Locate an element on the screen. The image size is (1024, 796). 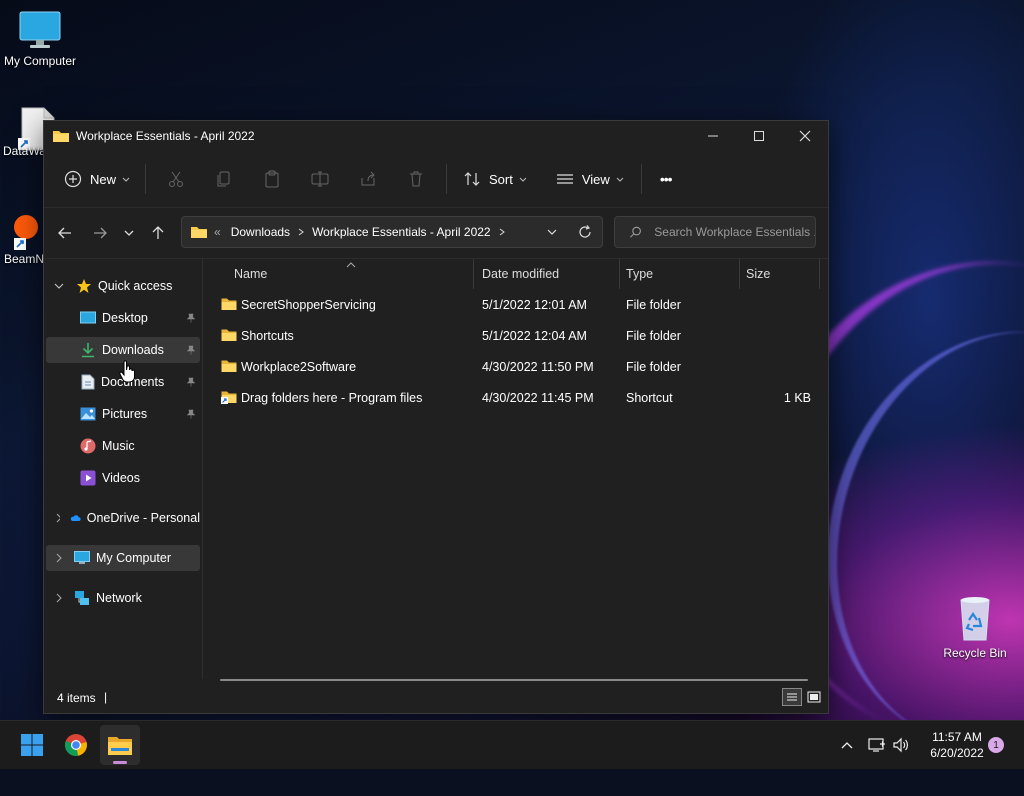
clipboard-icon is located at coordinates (272, 179).